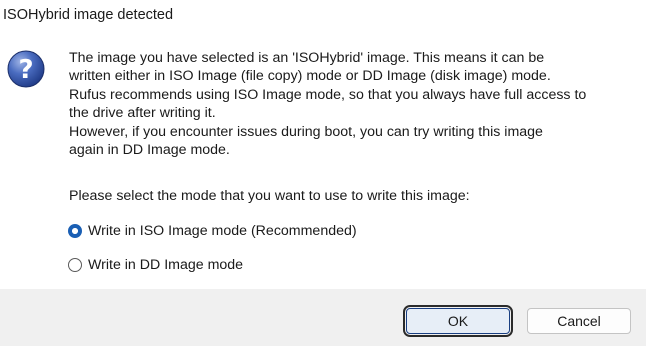  What do you see at coordinates (222, 231) in the screenshot?
I see `iso-mode-label: Write in ISO Image mode (Recommended)` at bounding box center [222, 231].